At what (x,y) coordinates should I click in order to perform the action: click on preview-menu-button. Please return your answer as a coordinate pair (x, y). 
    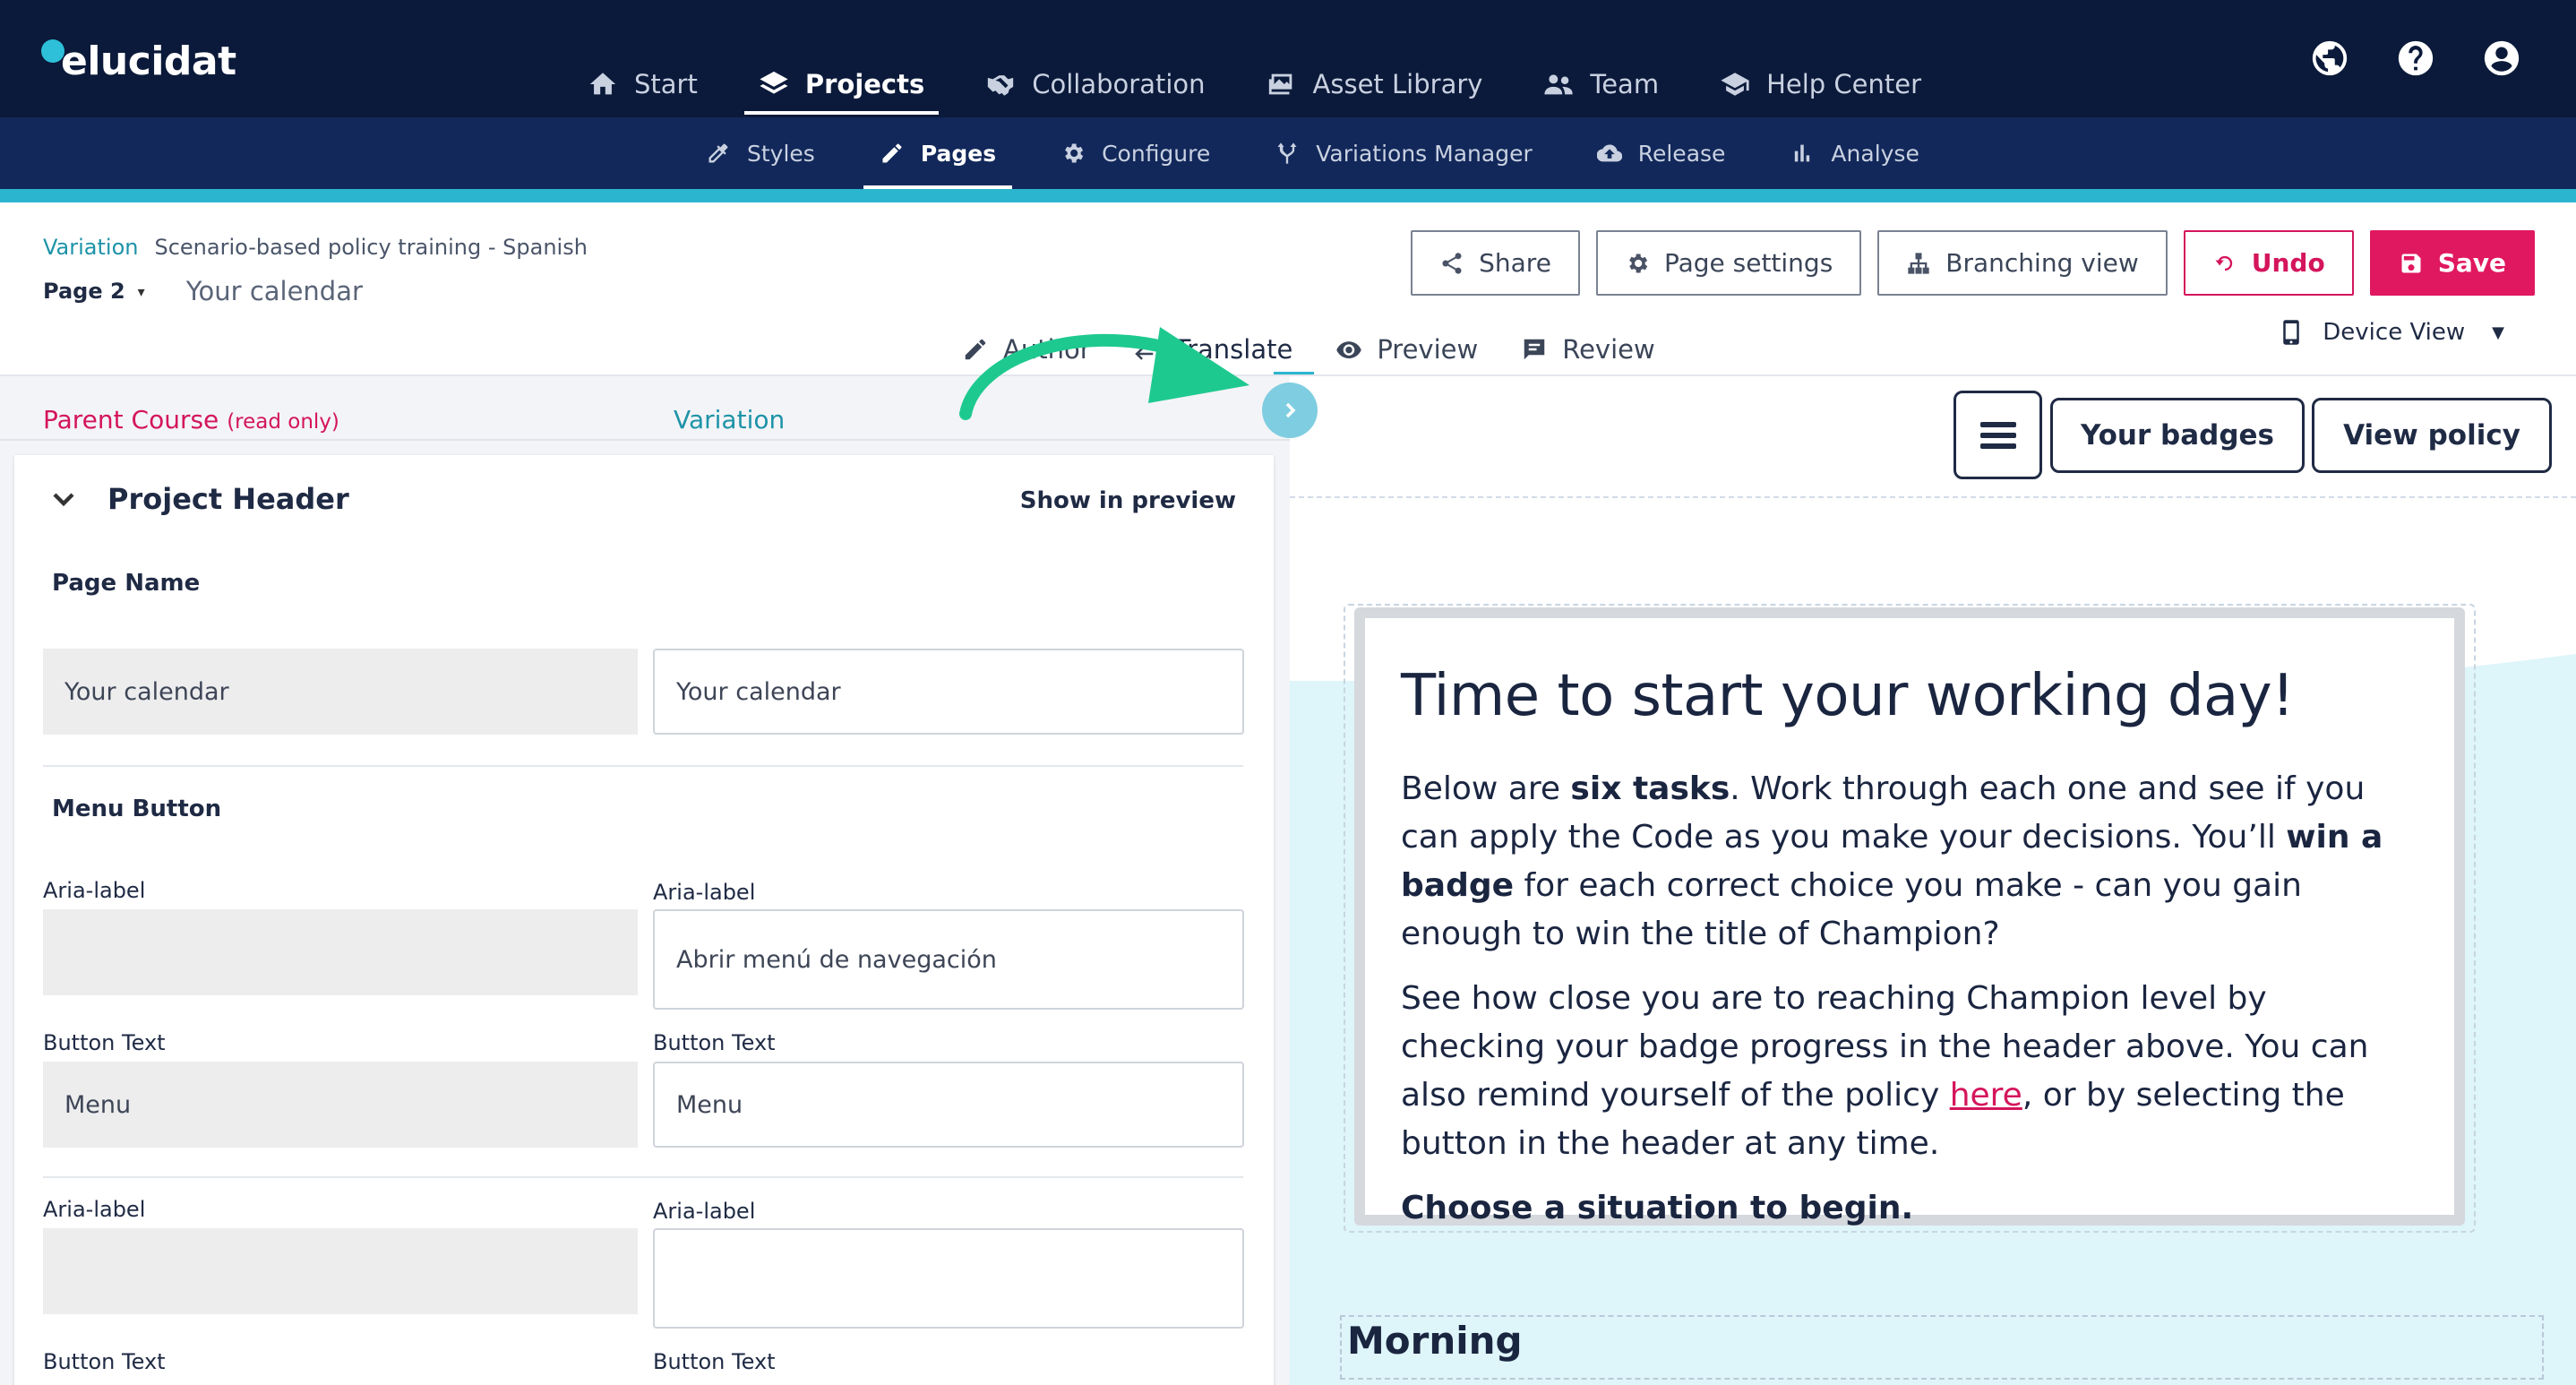
    Looking at the image, I should click on (1997, 435).